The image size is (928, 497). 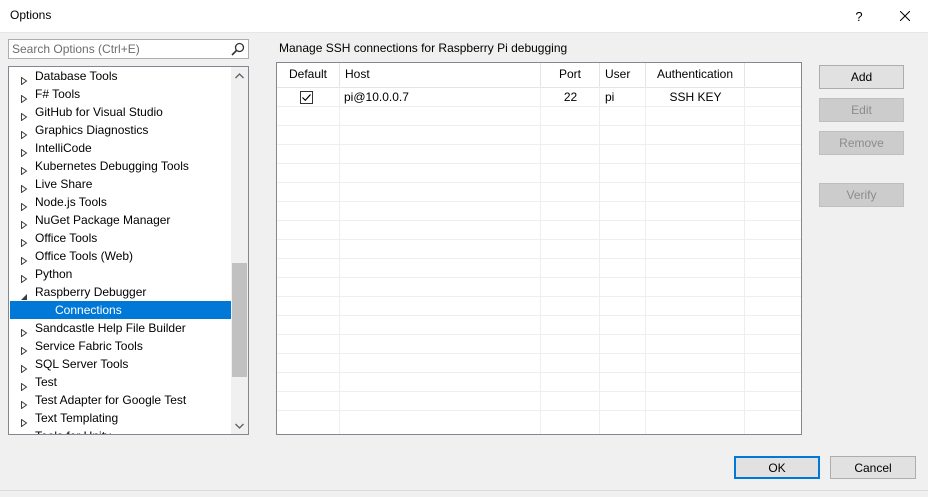 I want to click on check-icon, so click(x=306, y=98).